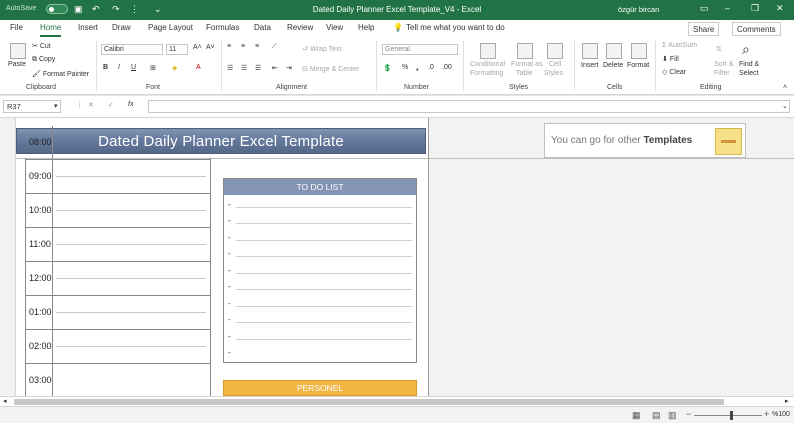 This screenshot has height=423, width=794. Describe the element at coordinates (132, 49) in the screenshot. I see `font-name-select: Calibri` at that location.